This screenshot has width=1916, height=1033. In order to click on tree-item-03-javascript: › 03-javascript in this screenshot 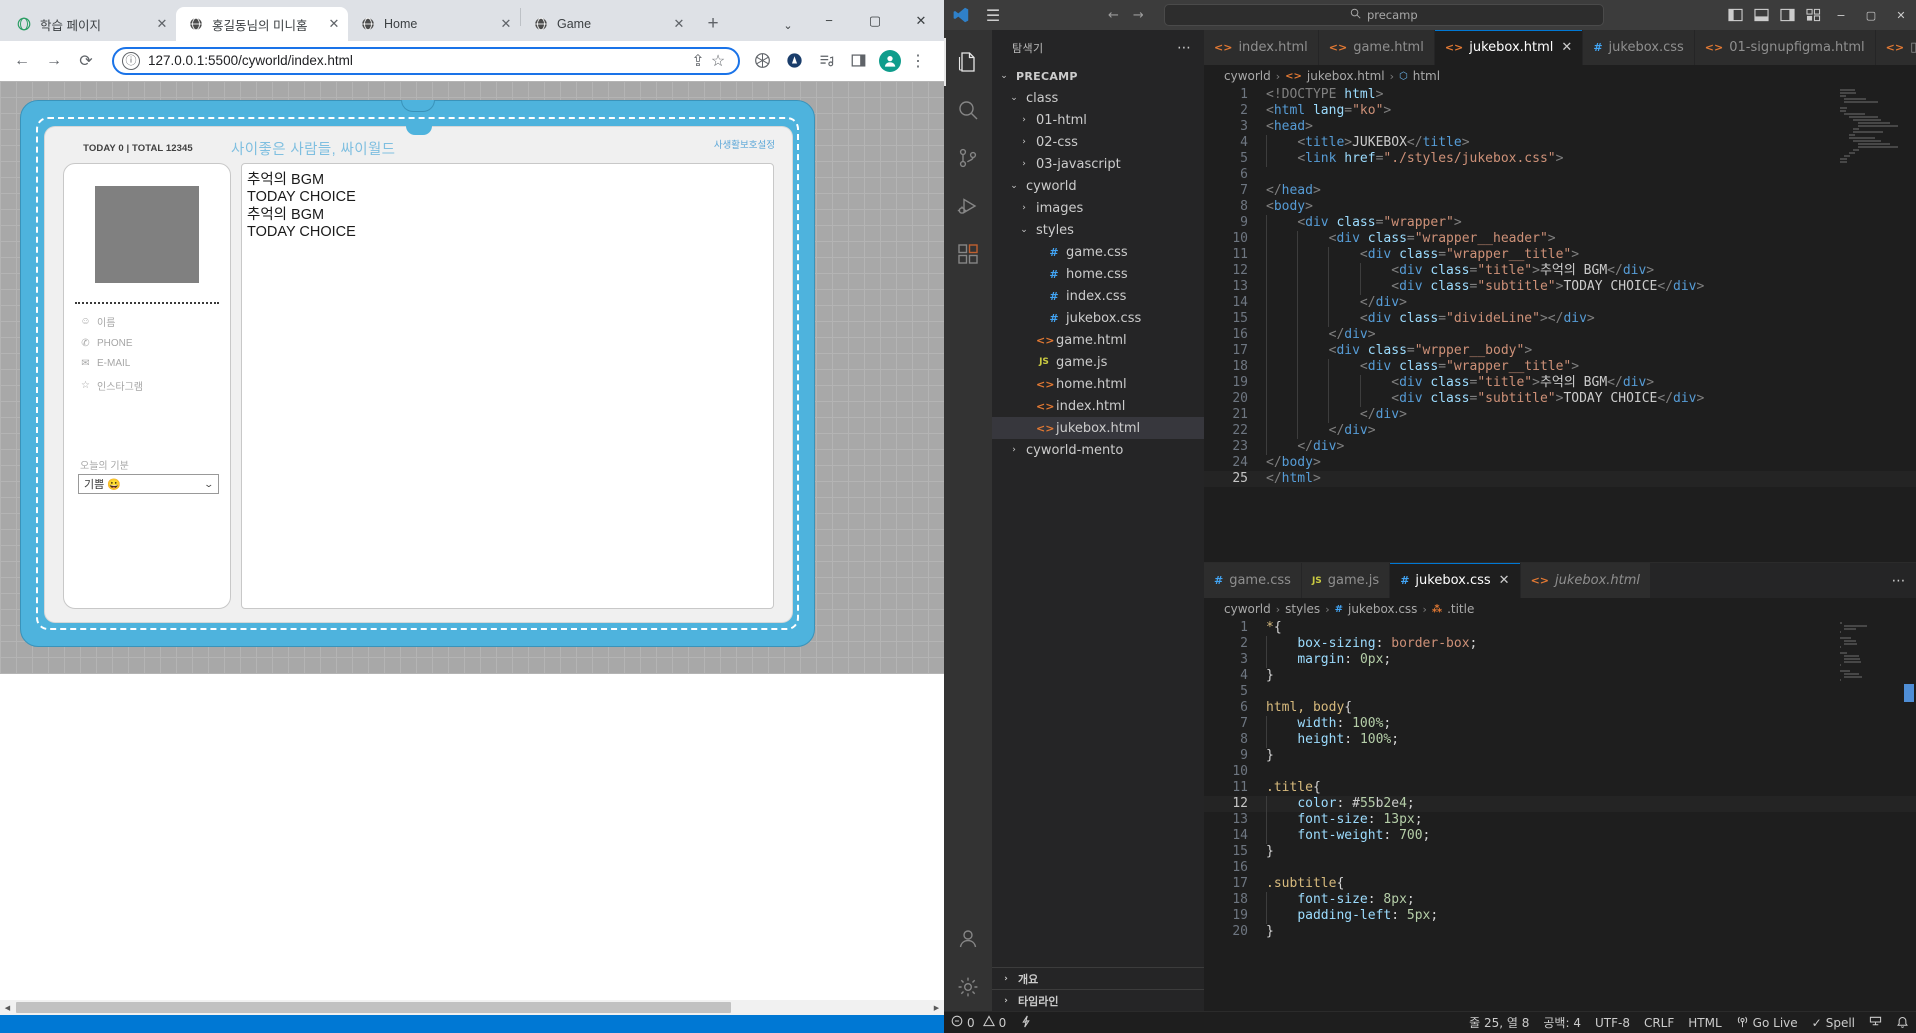, I will do `click(1098, 164)`.